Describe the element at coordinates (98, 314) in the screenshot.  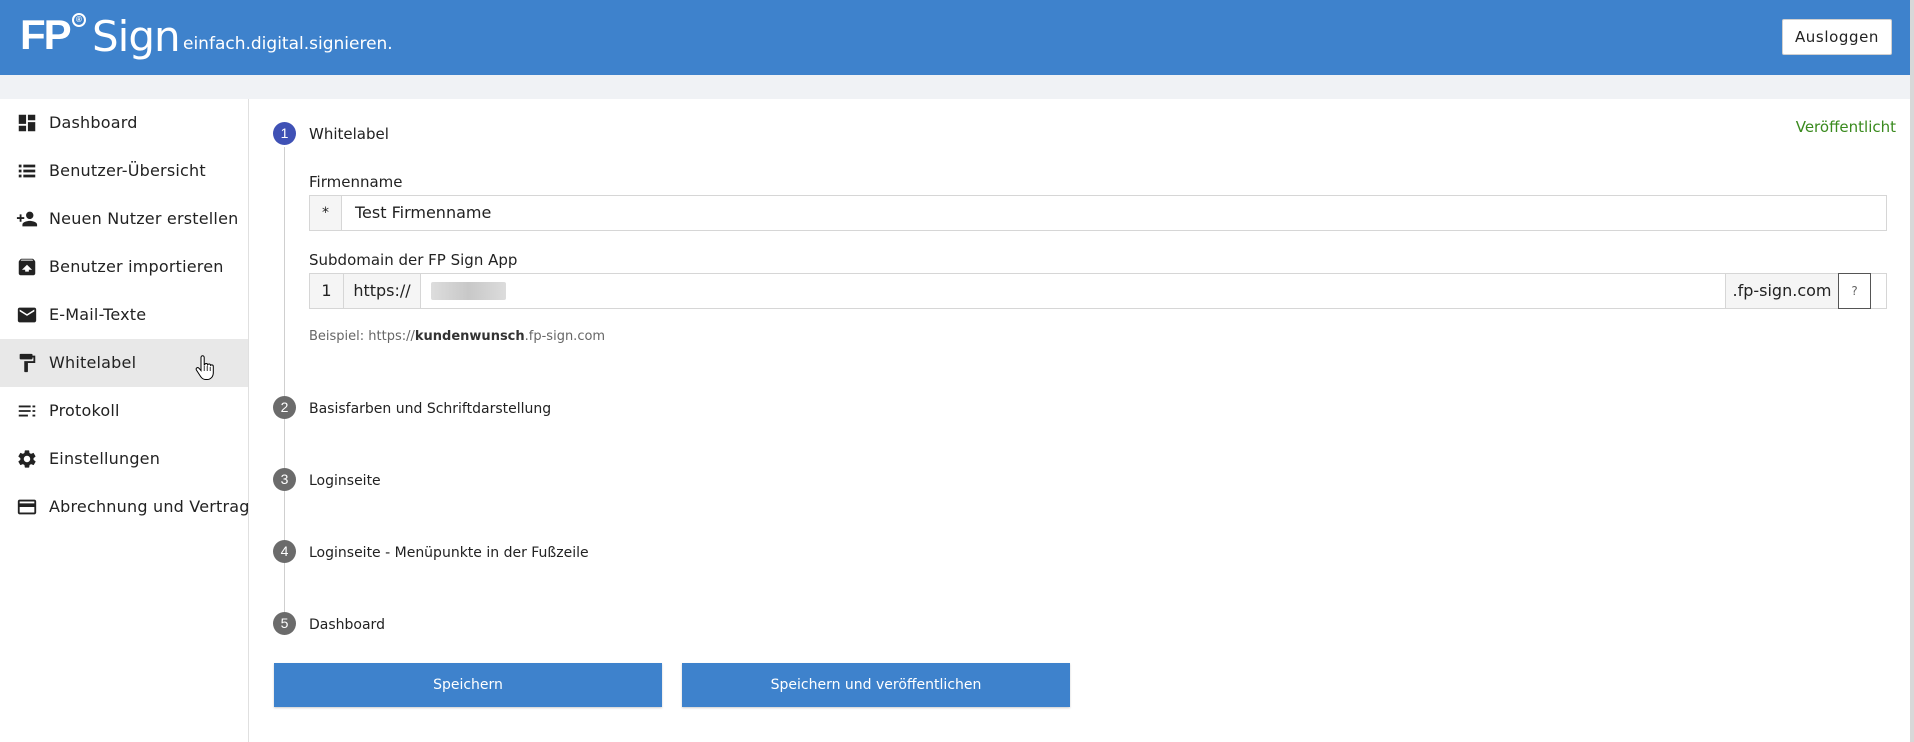
I see `sidebar-item-label: E-Mail-Texte` at that location.